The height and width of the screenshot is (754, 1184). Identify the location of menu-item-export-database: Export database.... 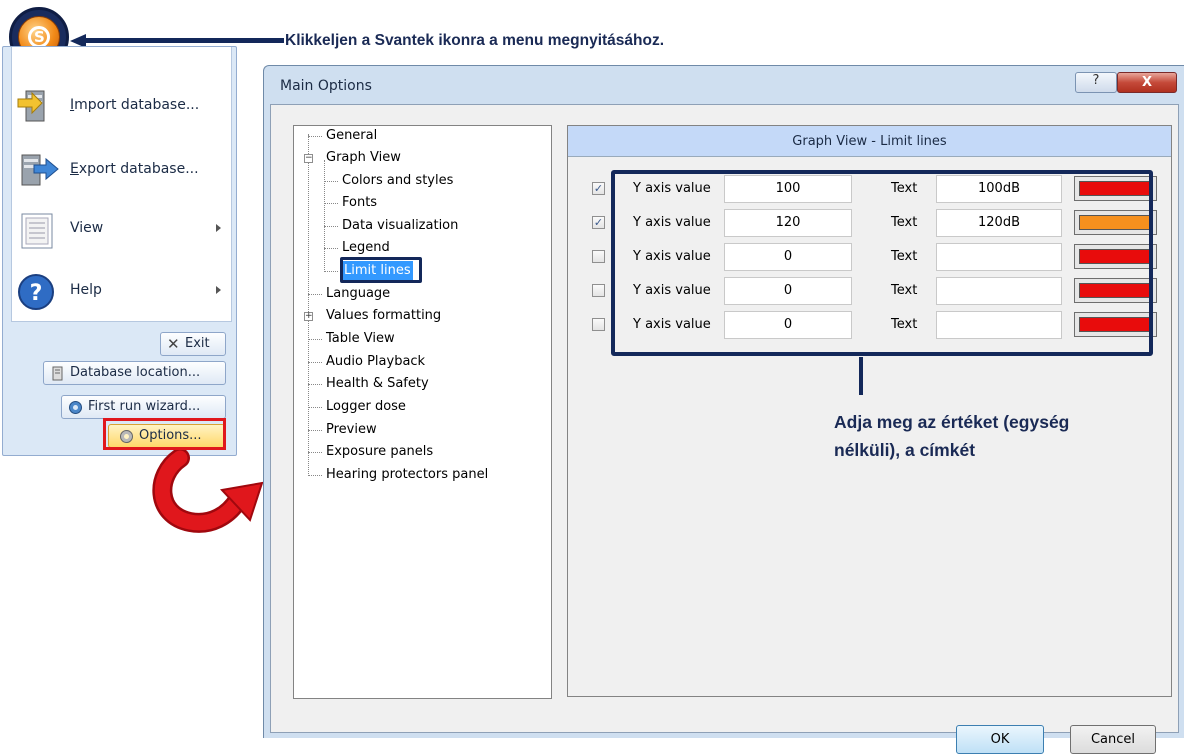
(122, 171).